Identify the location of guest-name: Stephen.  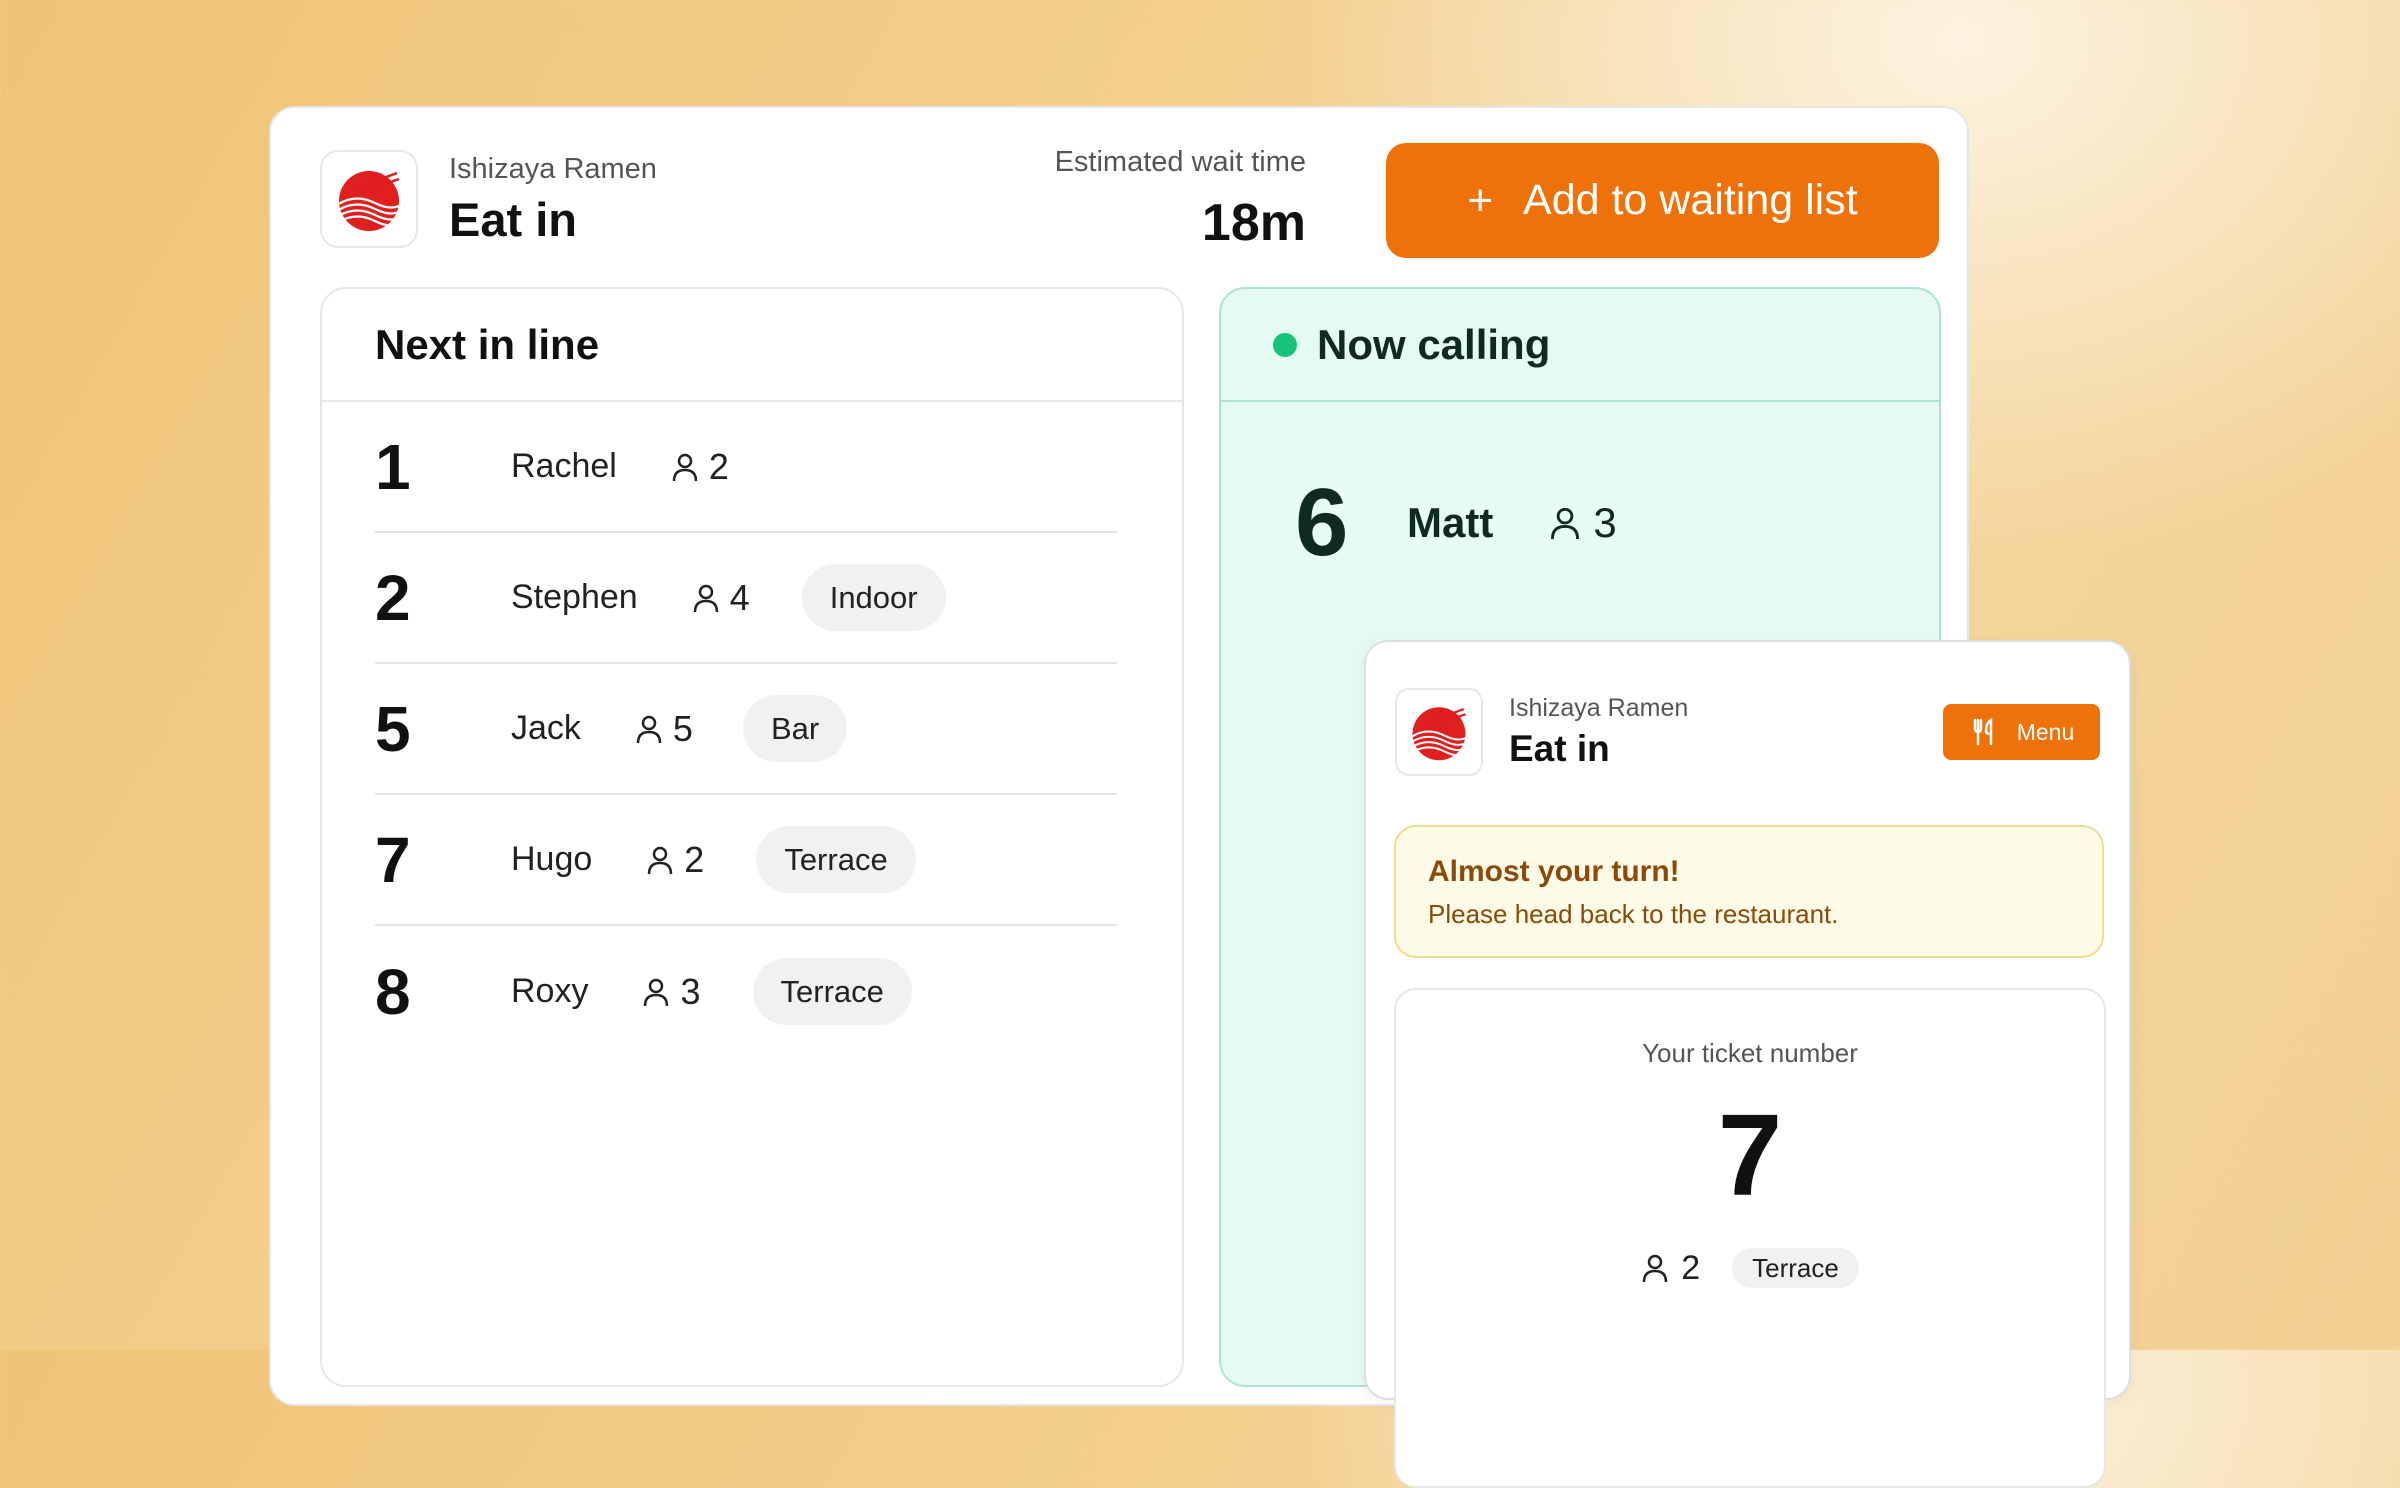
(574, 597).